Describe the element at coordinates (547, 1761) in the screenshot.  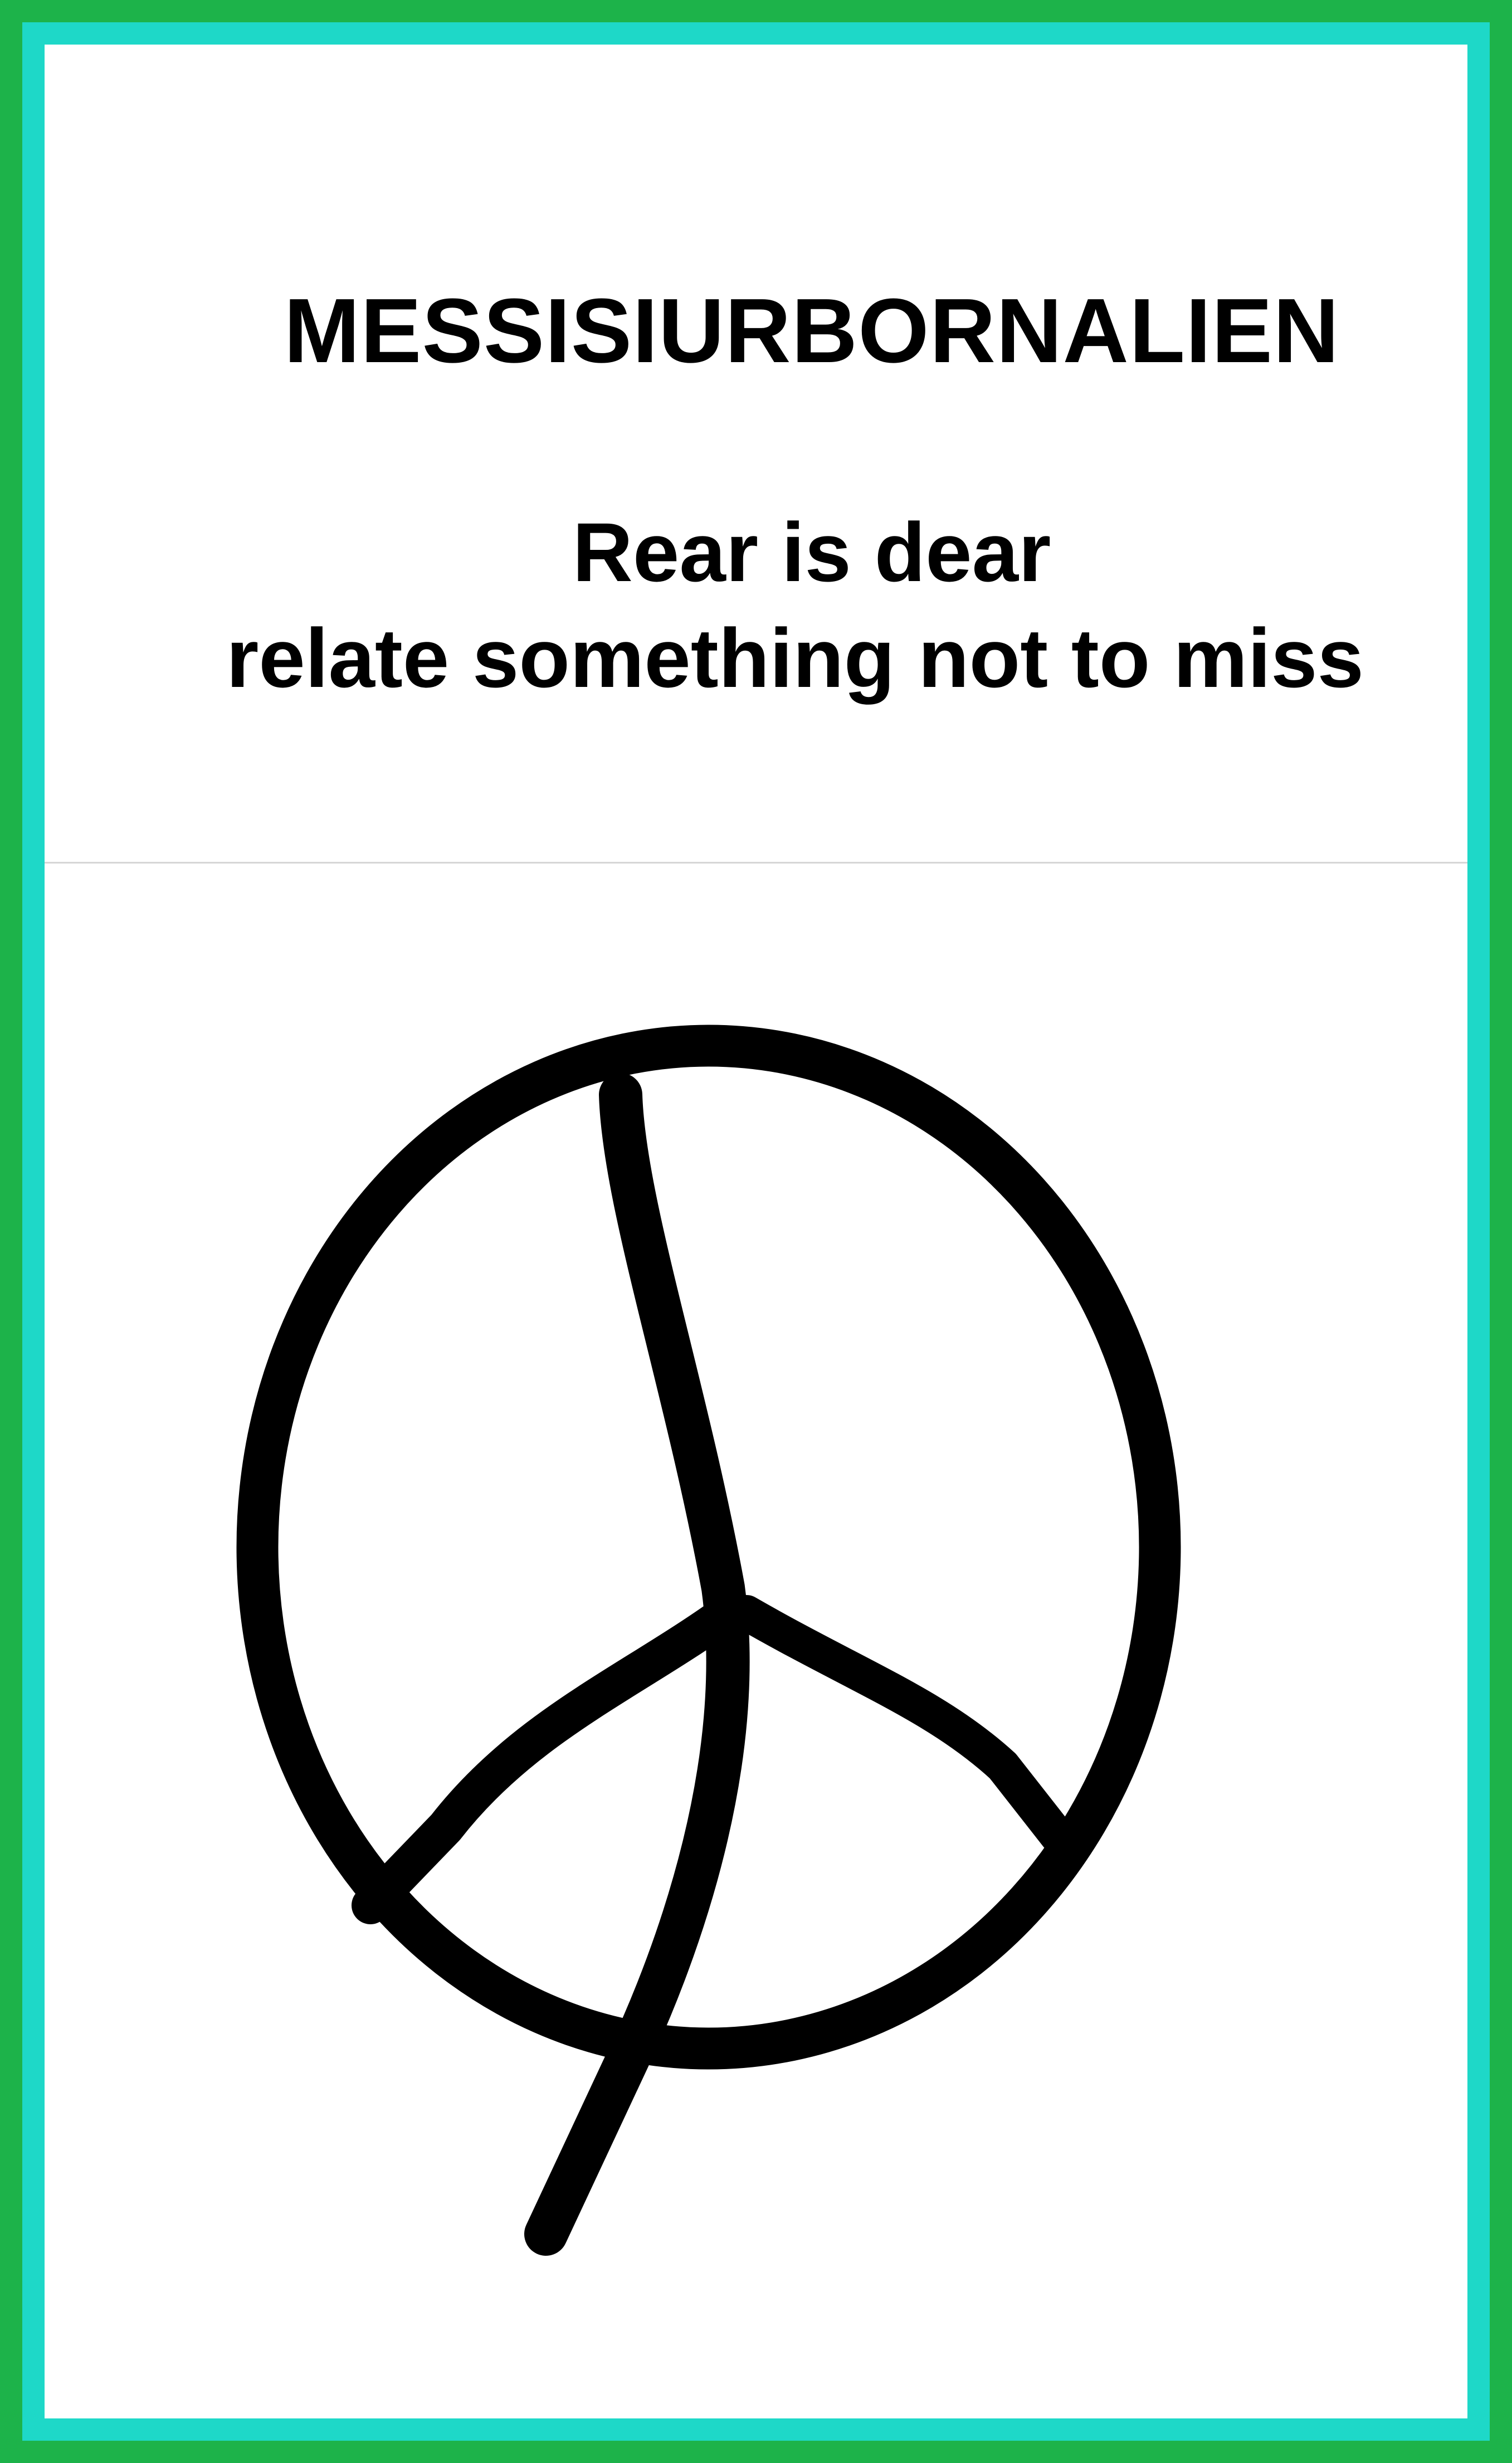
I see `peace-left-stroke` at that location.